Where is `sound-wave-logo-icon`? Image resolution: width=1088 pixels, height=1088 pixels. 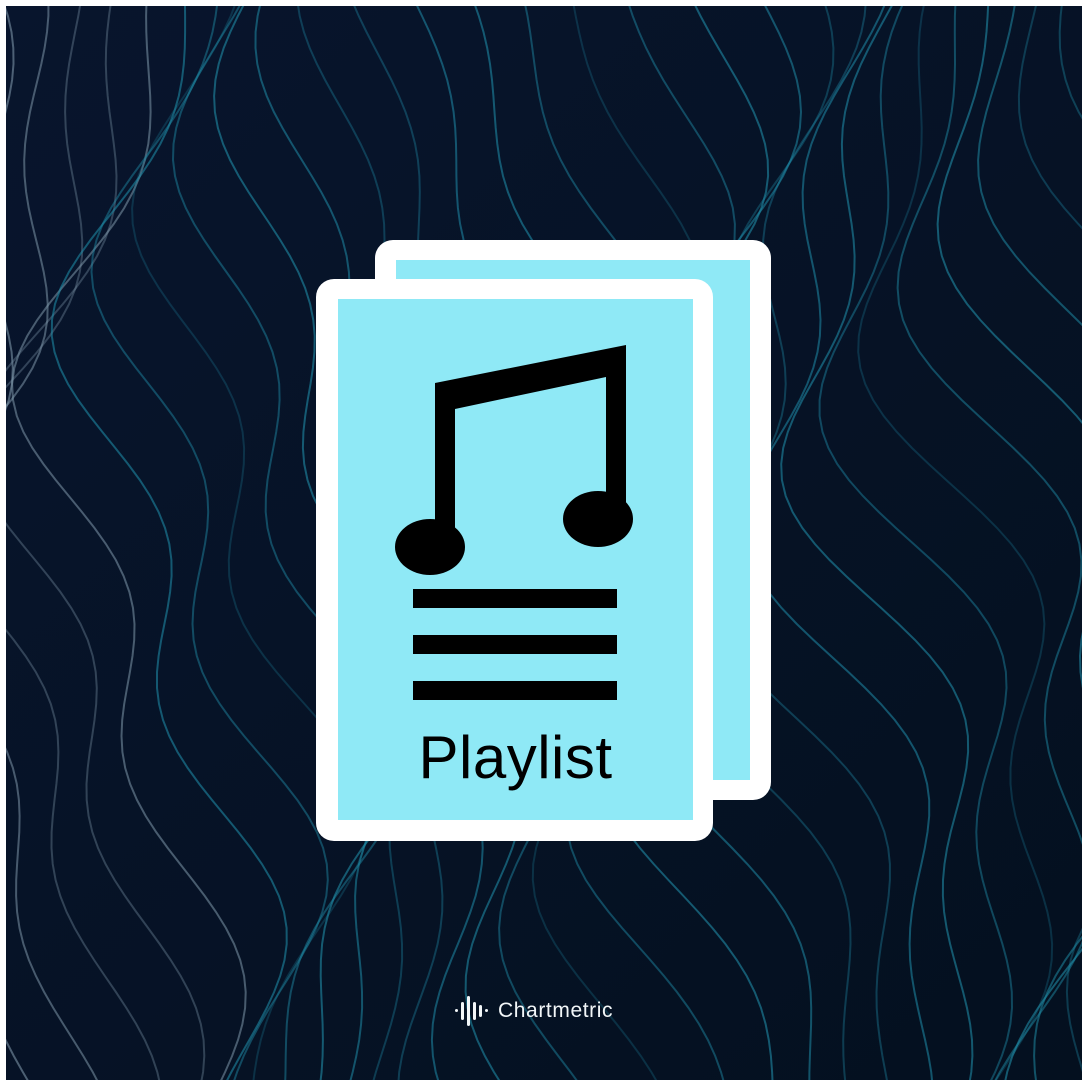
sound-wave-logo-icon is located at coordinates (471, 1011).